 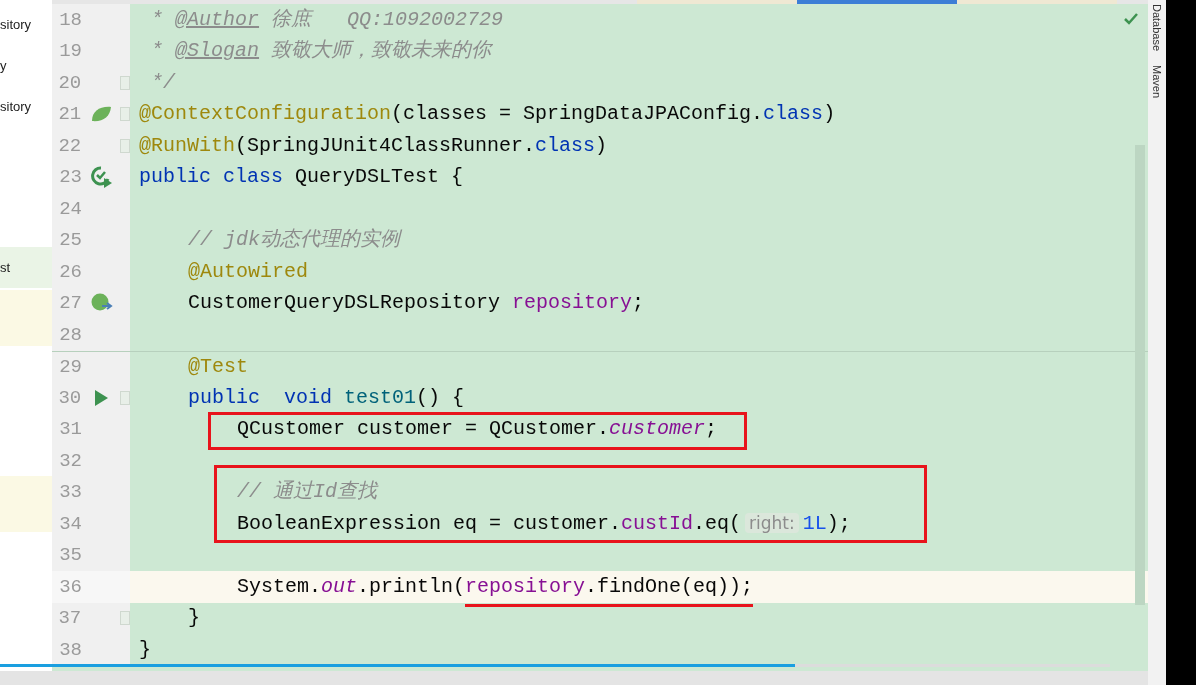 What do you see at coordinates (1140, 375) in the screenshot?
I see `scrollbar` at bounding box center [1140, 375].